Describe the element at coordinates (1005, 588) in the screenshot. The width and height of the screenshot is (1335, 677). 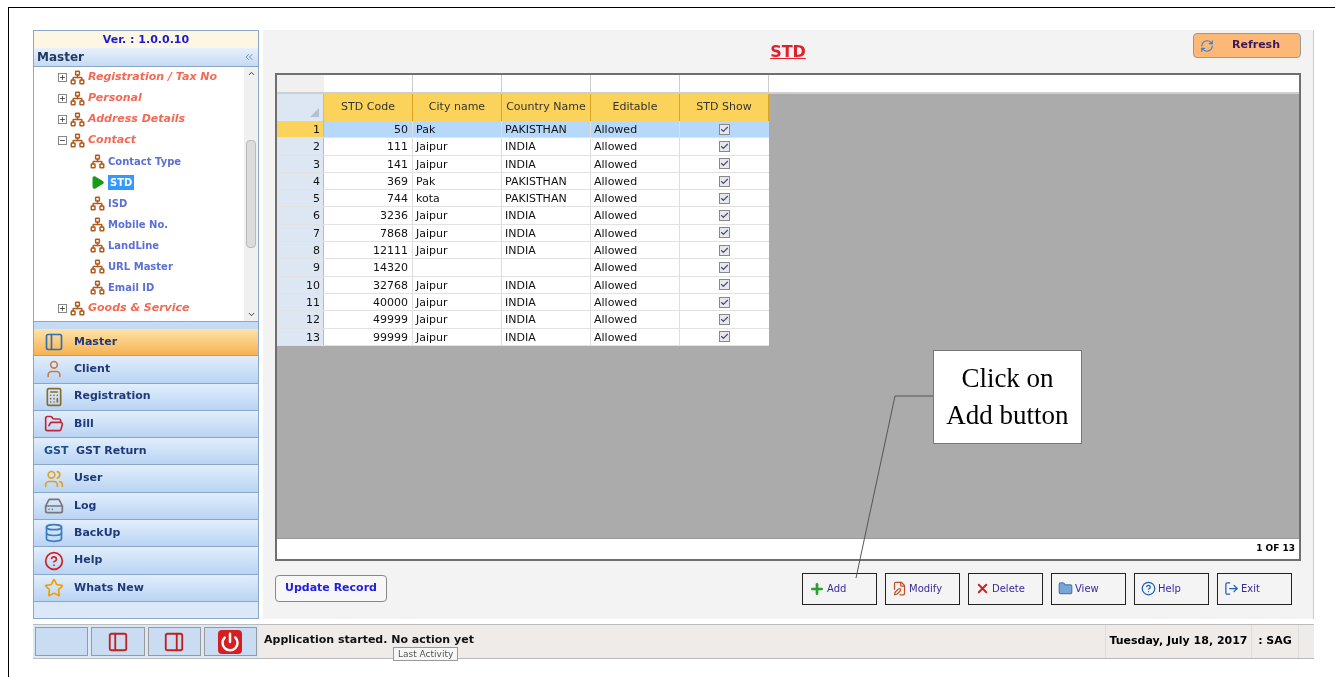
I see `action-button: Delete` at that location.